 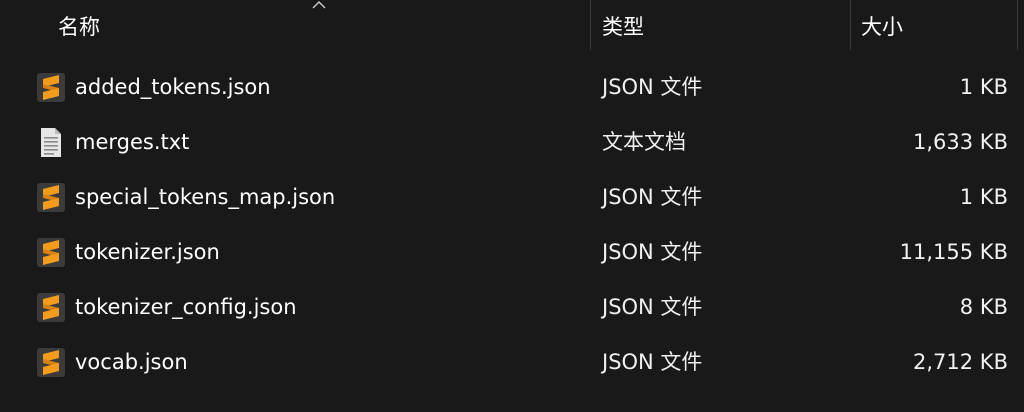 What do you see at coordinates (131, 362) in the screenshot?
I see `file-name: vocab.json` at bounding box center [131, 362].